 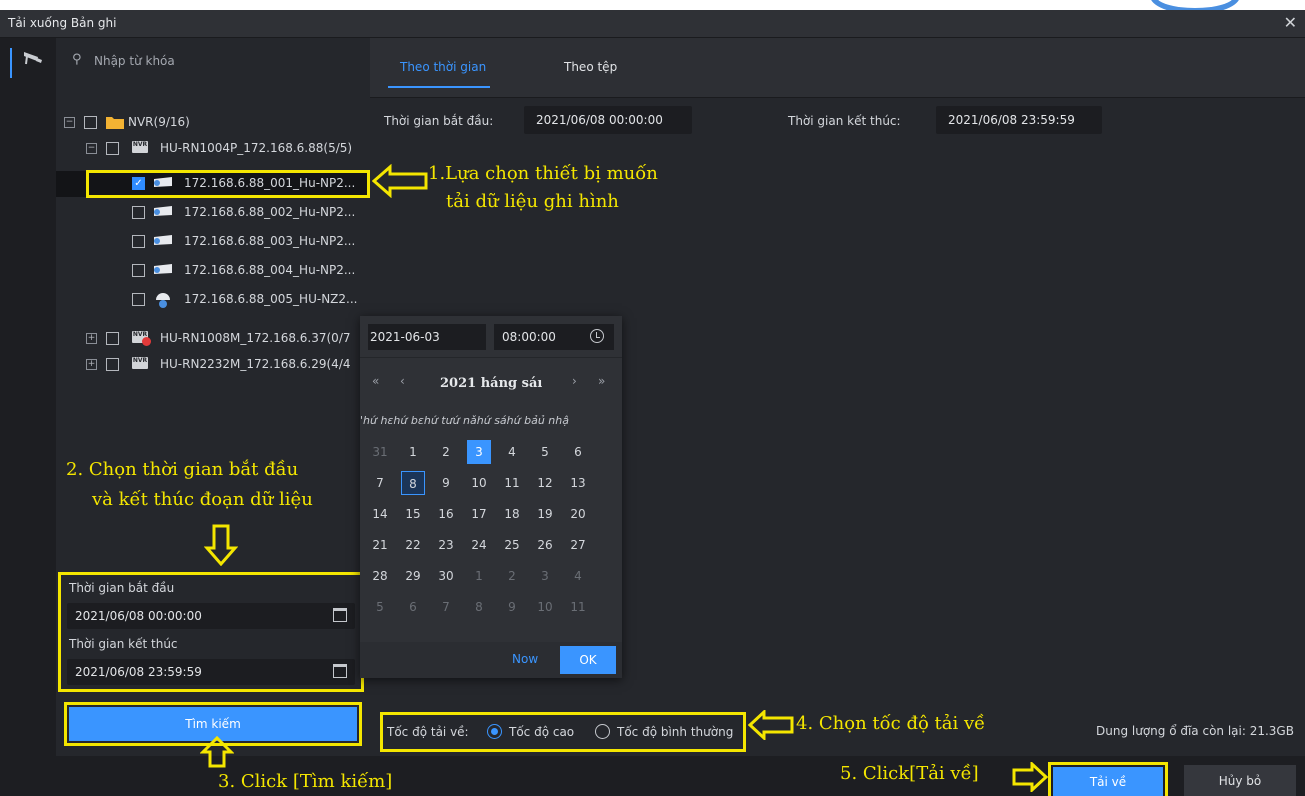 I want to click on calendar-day: 15, so click(x=413, y=514).